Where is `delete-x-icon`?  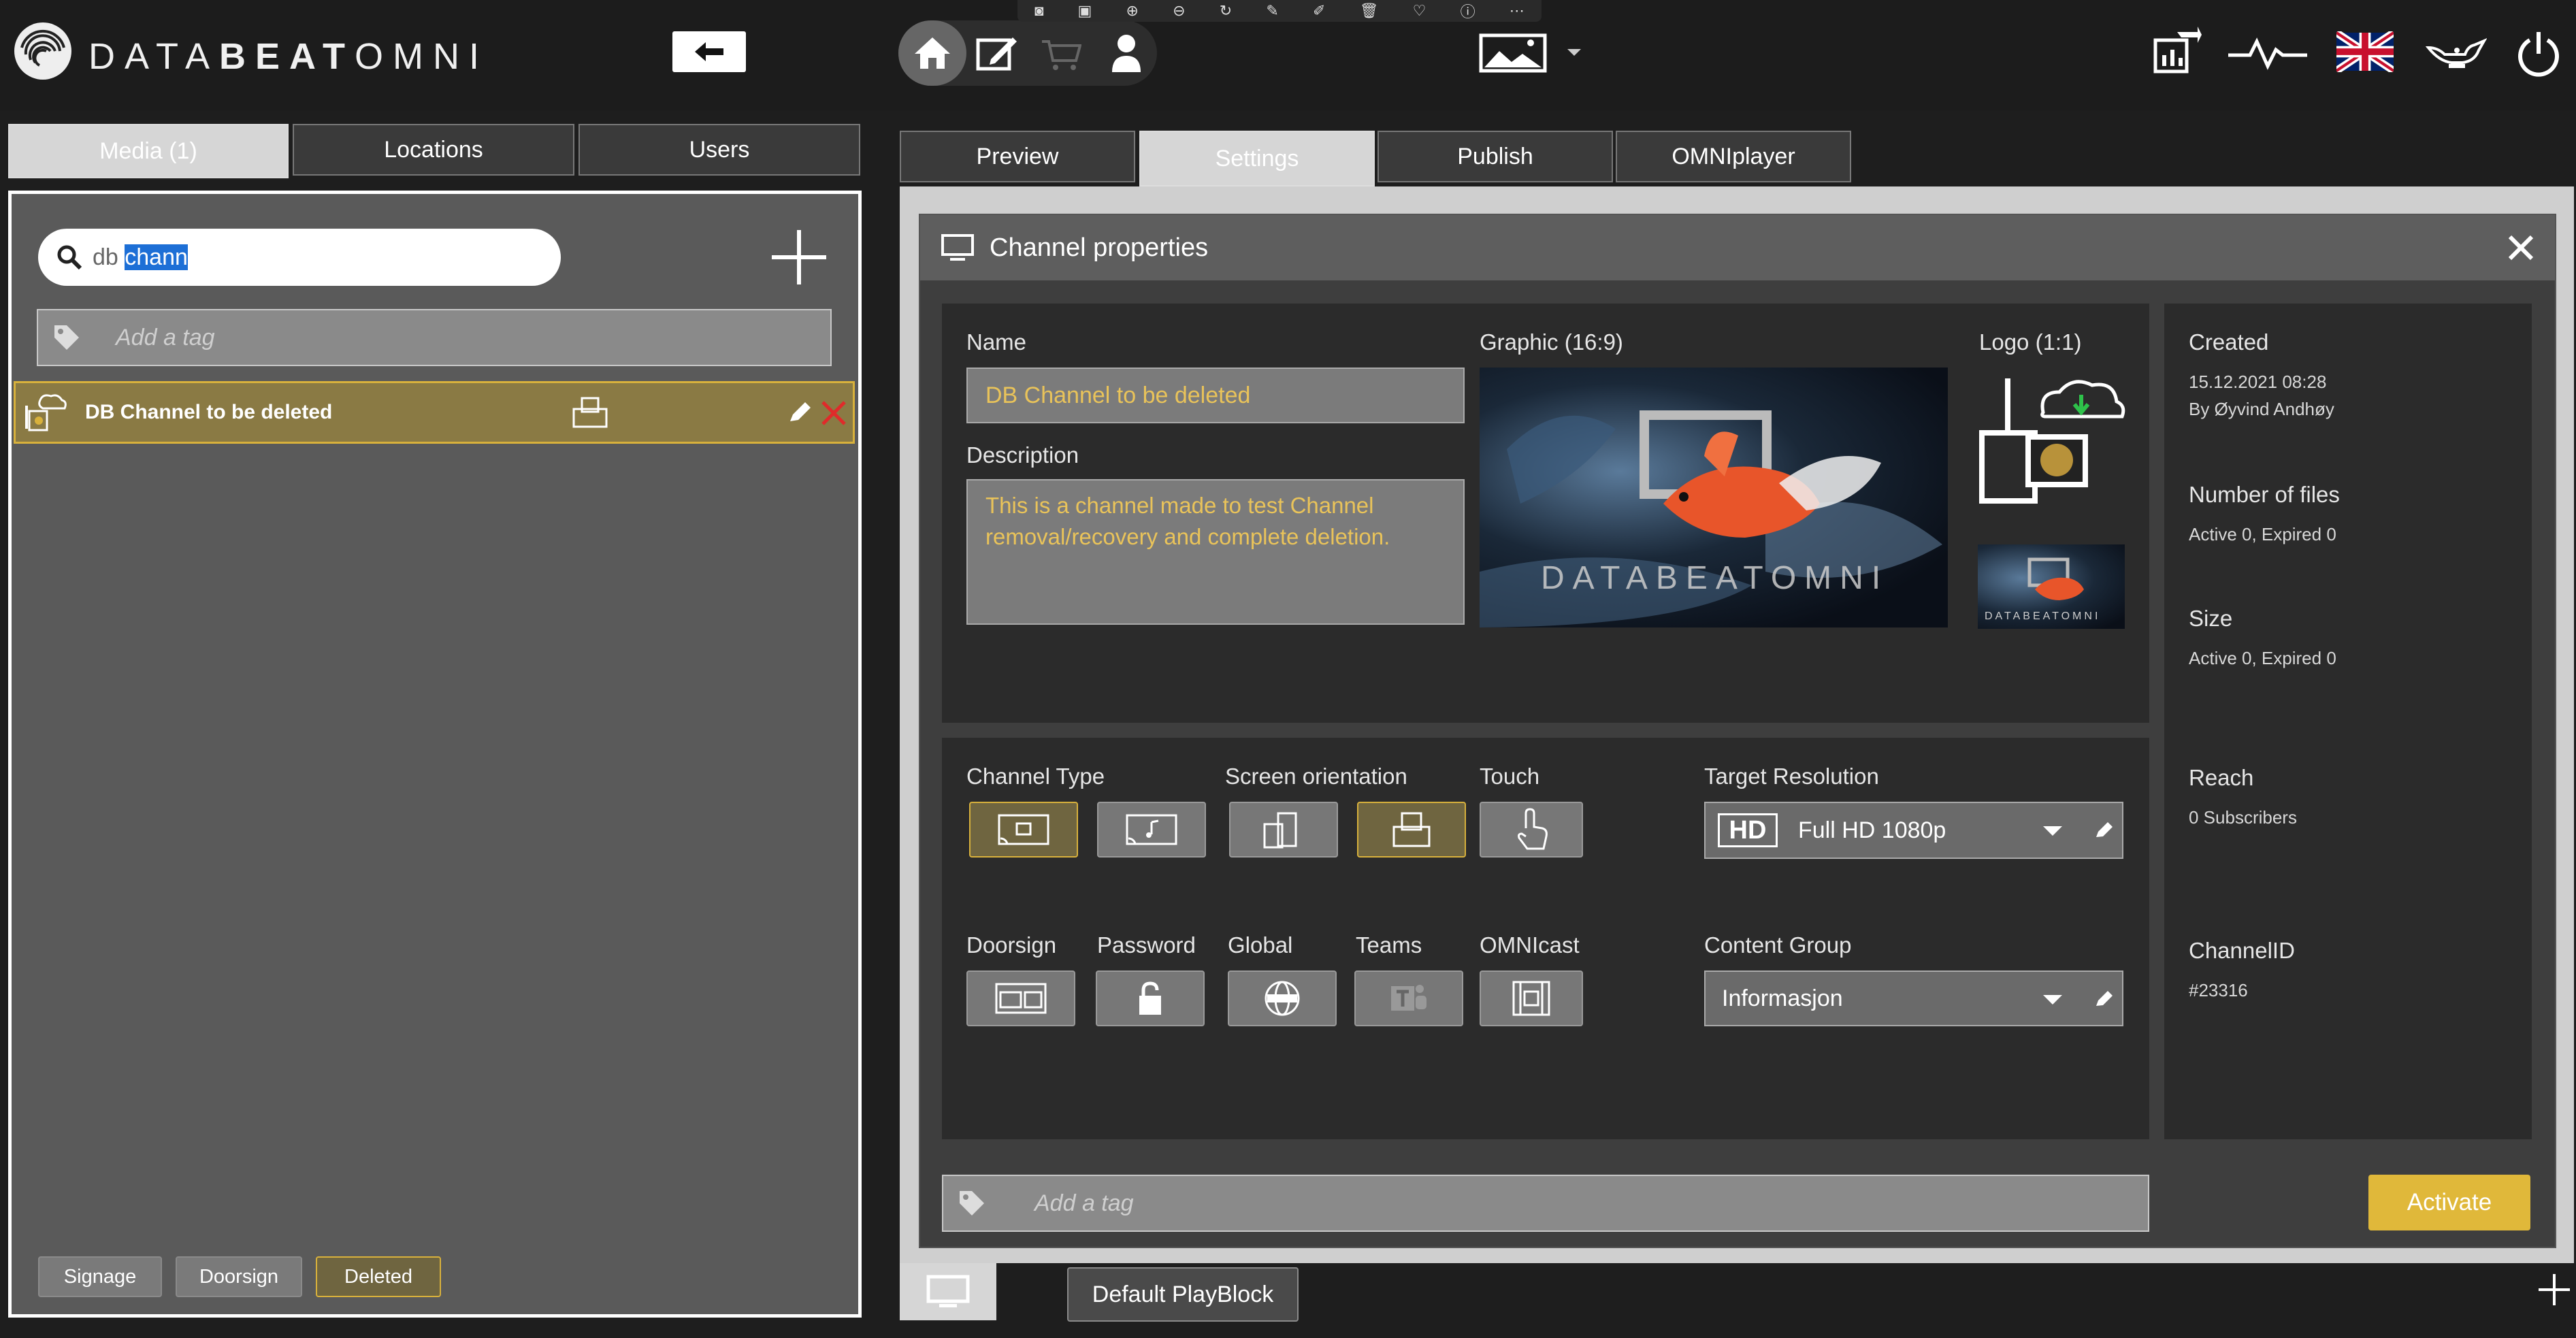 delete-x-icon is located at coordinates (833, 413).